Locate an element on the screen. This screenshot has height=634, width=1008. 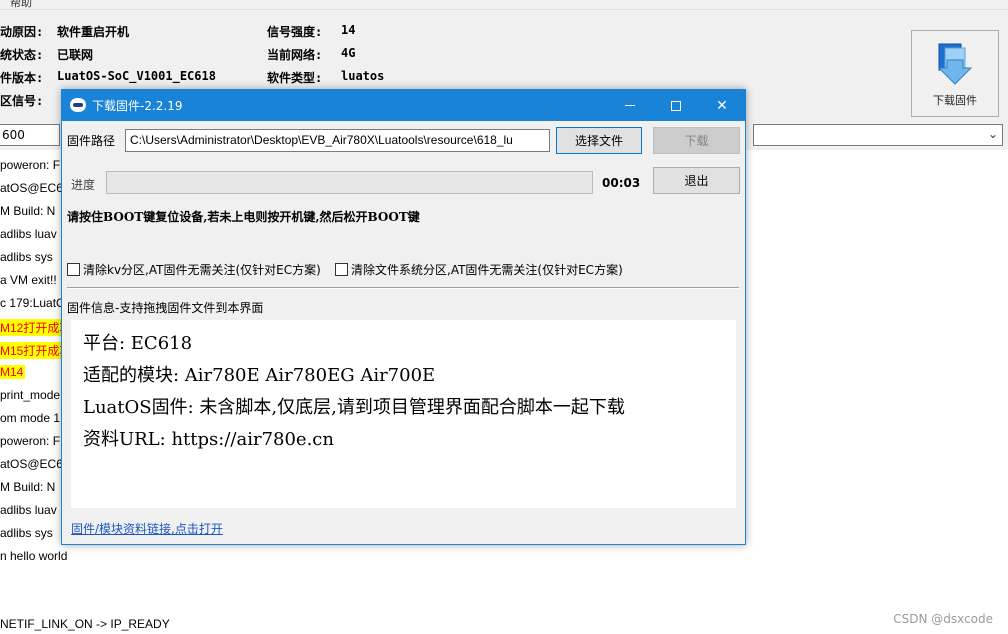
firmware-docs-link: 固件/模块资料链接,点击打开 is located at coordinates (147, 528).